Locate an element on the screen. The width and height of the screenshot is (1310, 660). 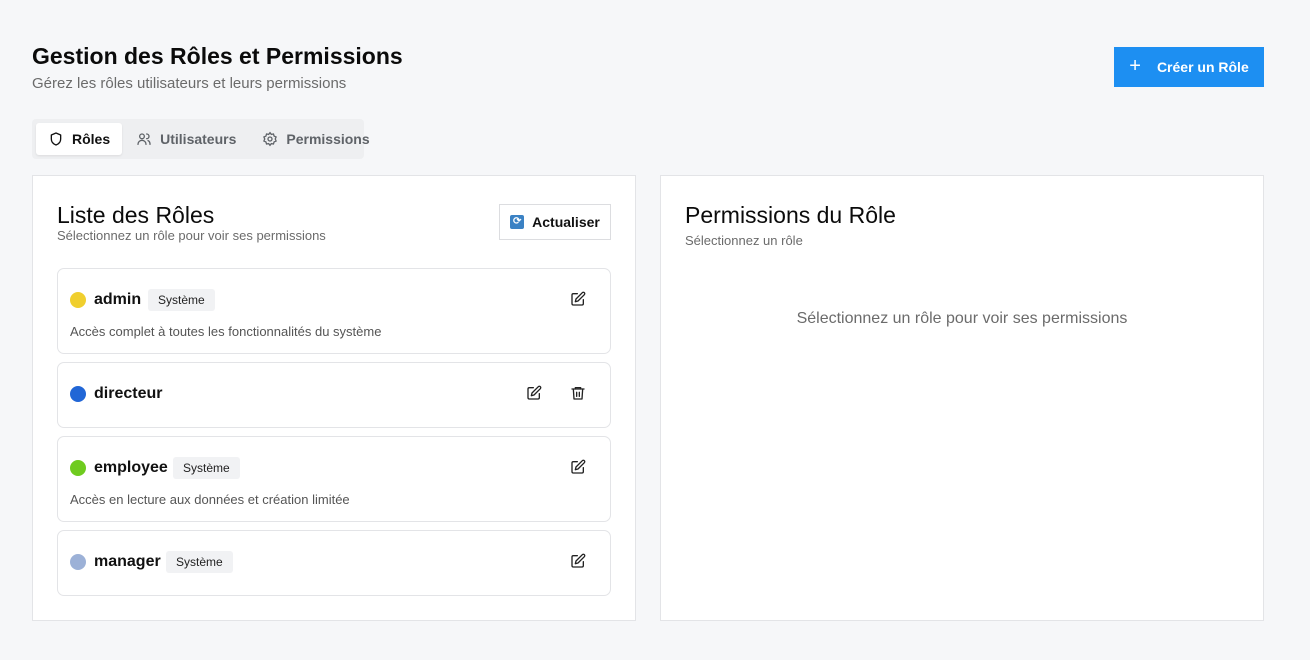
refresh-label: Actualiser is located at coordinates (566, 222).